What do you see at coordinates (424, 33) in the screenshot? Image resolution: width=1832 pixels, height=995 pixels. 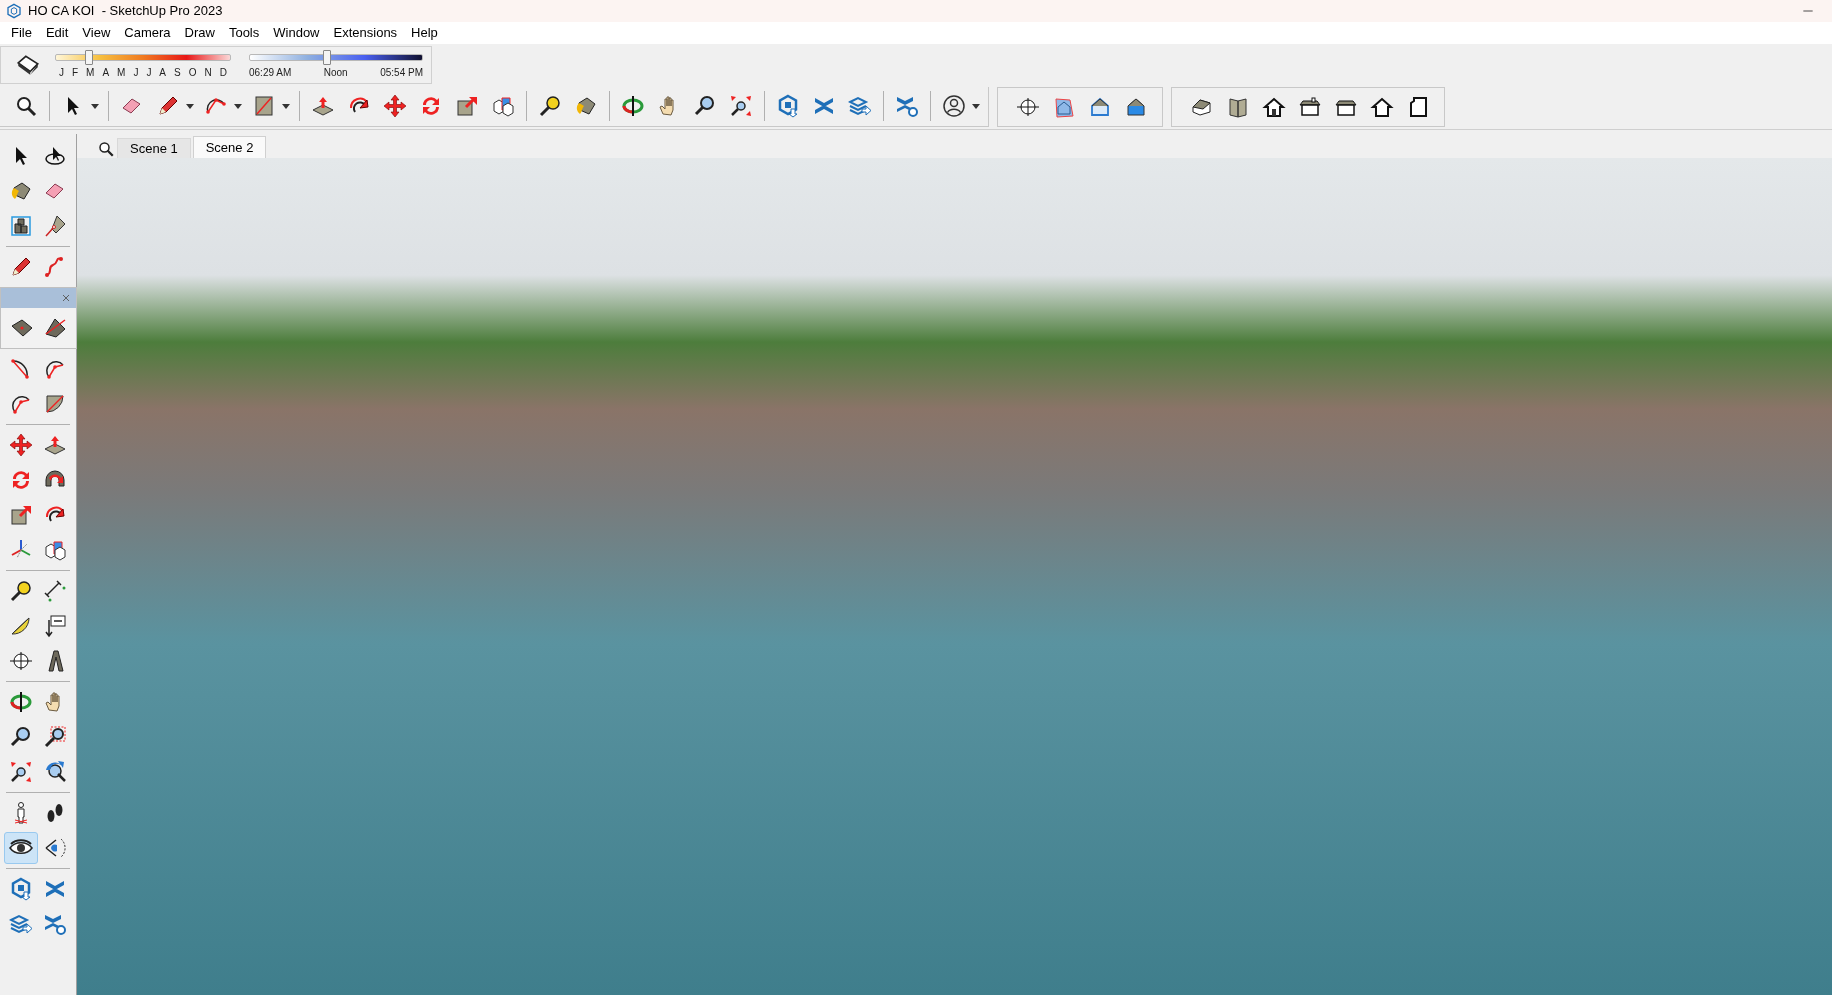 I see `menu-item: Help` at bounding box center [424, 33].